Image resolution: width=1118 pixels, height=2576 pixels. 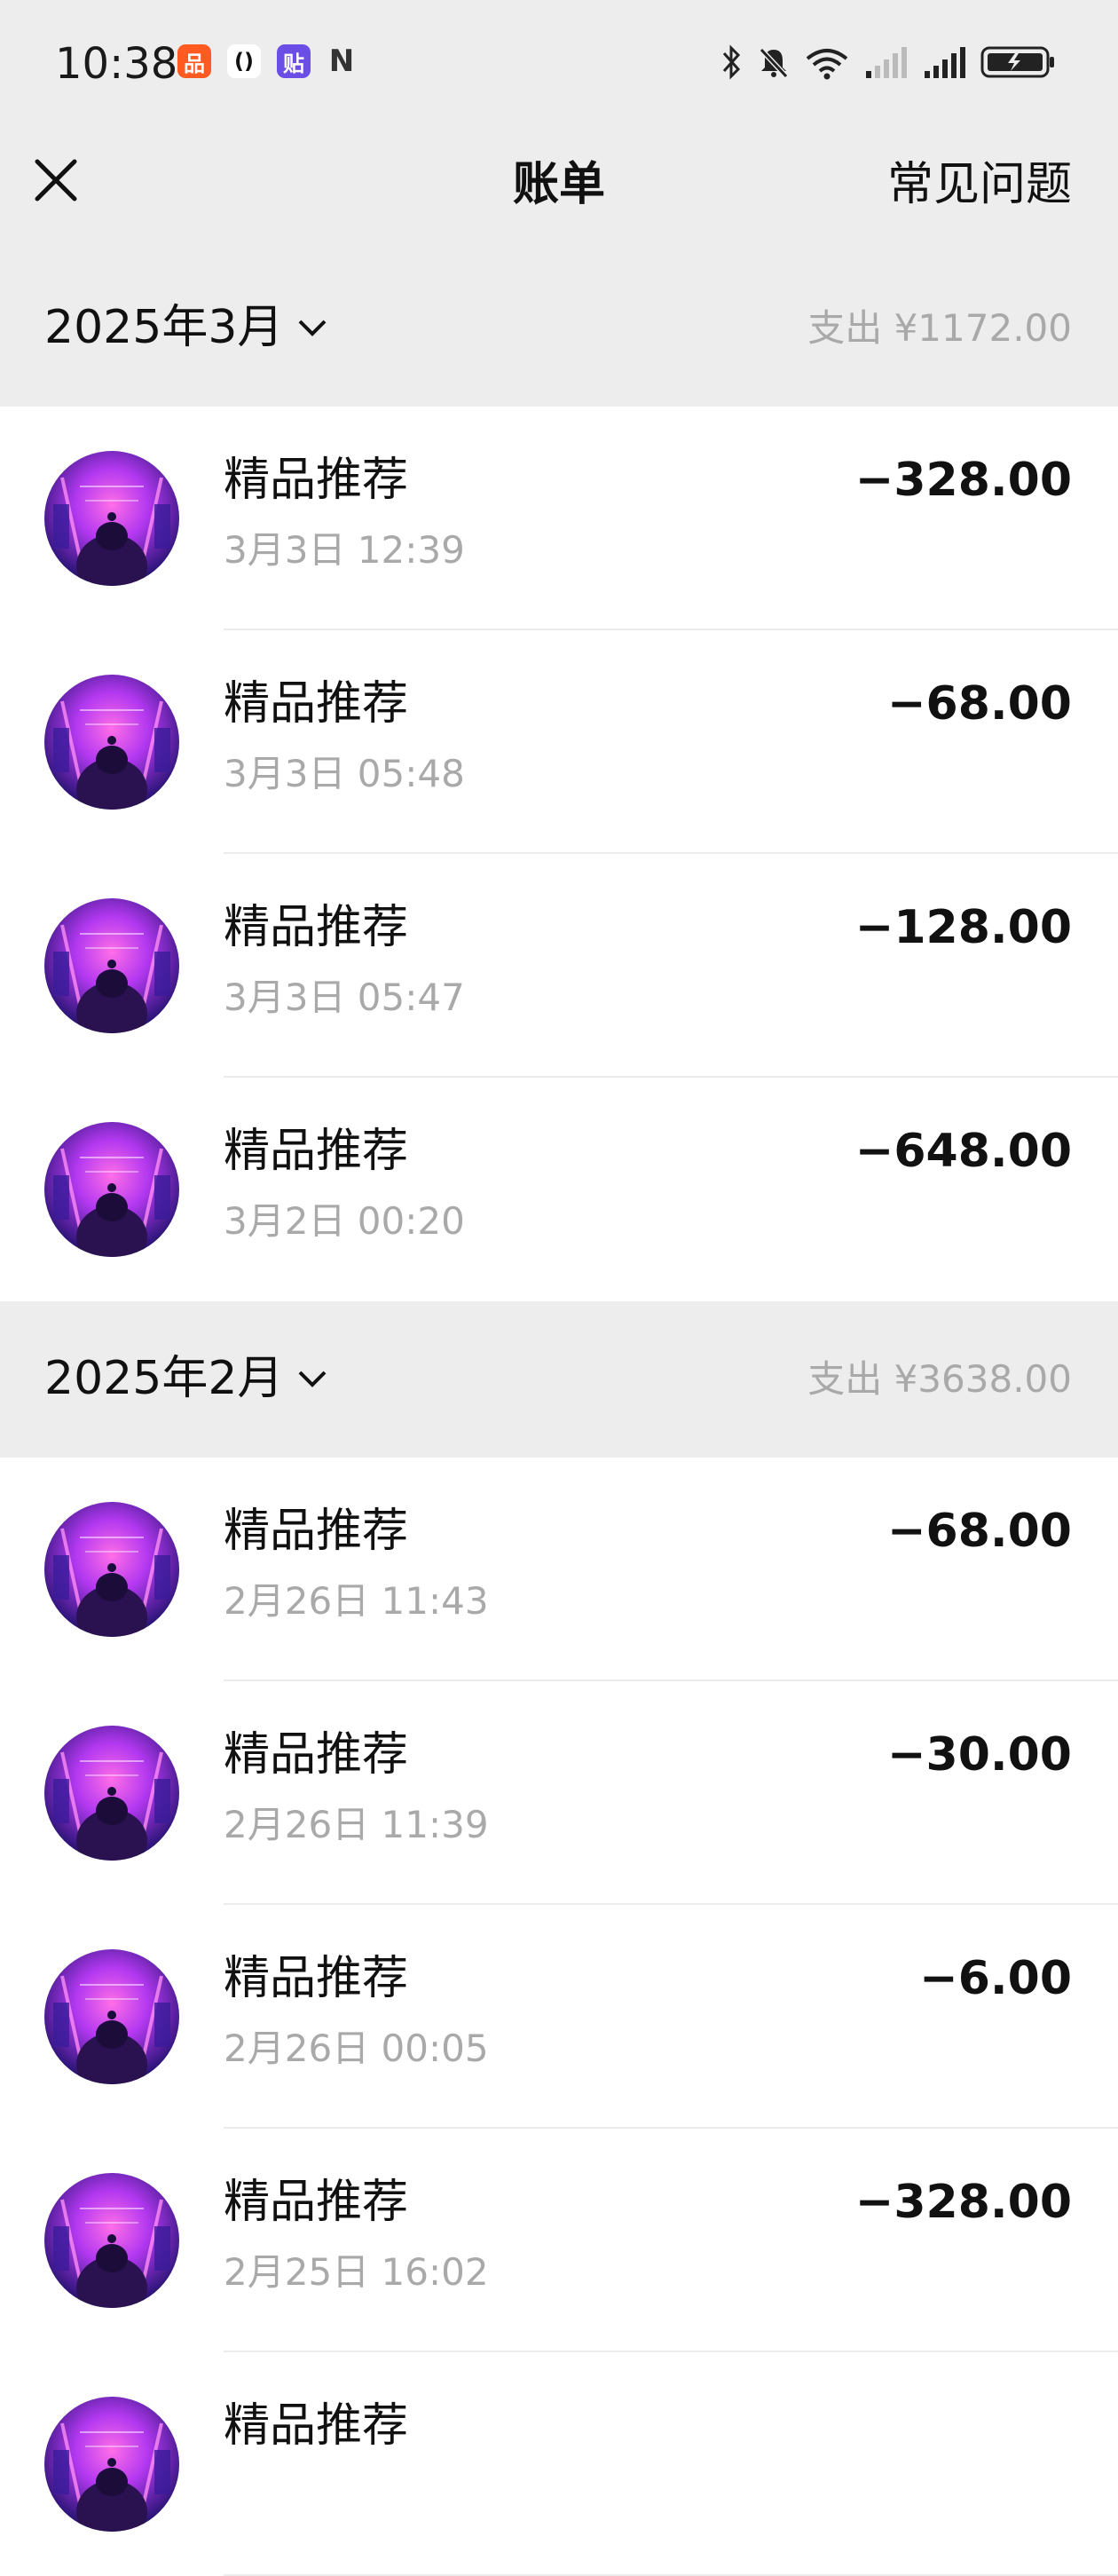 What do you see at coordinates (356, 1824) in the screenshot?
I see `transaction-time: 2月26日 11:39` at bounding box center [356, 1824].